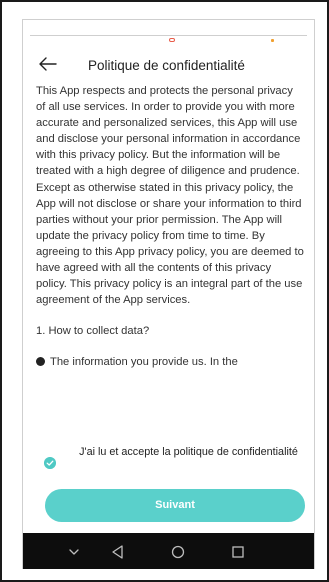 The image size is (329, 582). Describe the element at coordinates (168, 402) in the screenshot. I see `scroll-fade` at that location.